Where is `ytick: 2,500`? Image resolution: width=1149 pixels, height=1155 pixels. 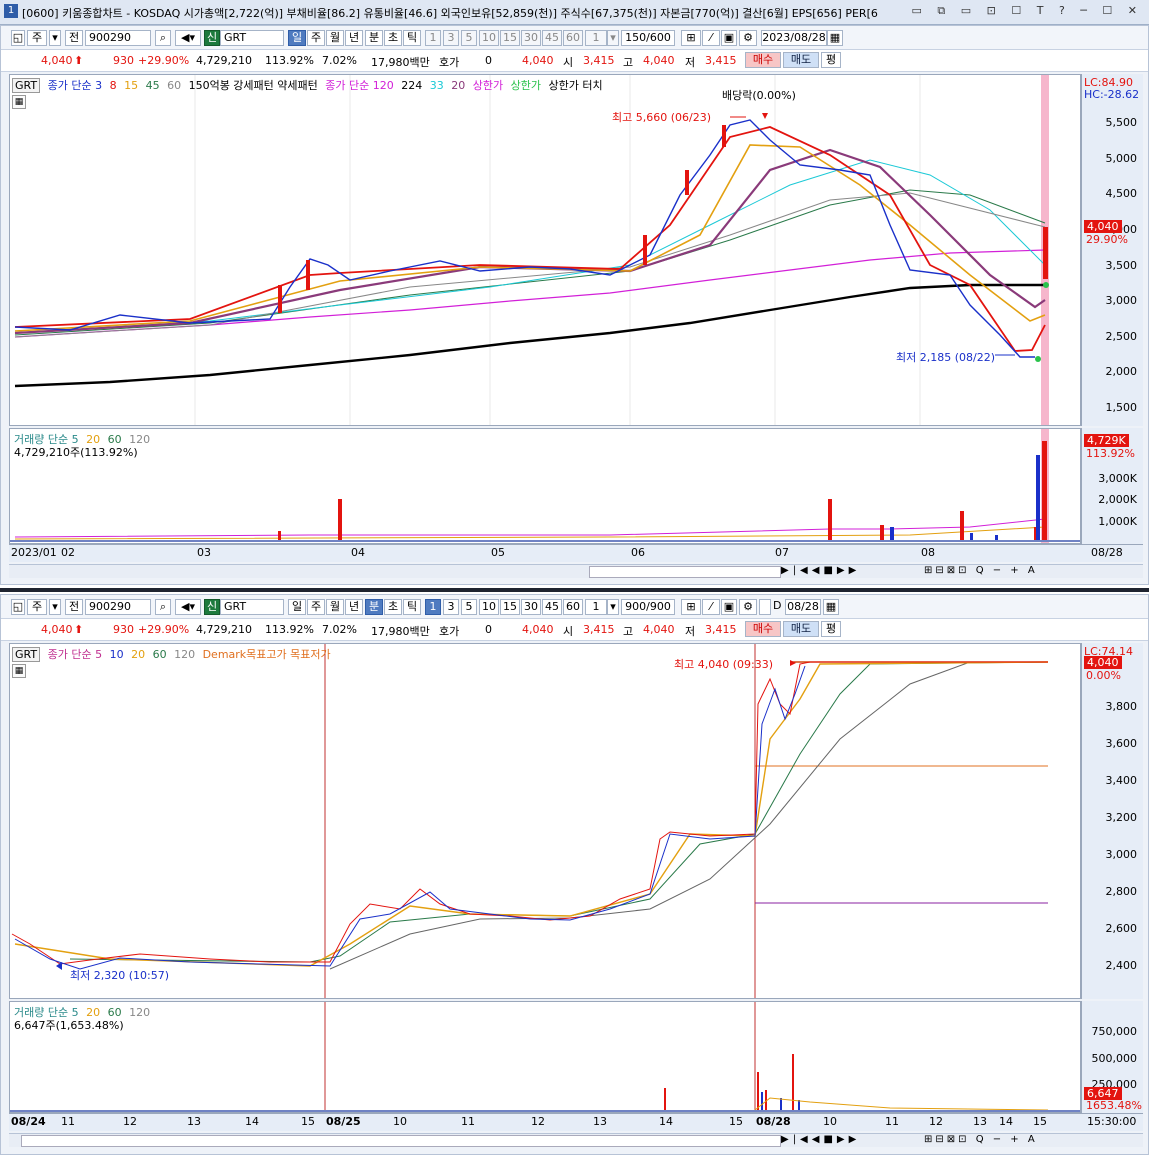 ytick: 2,500 is located at coordinates (1121, 336).